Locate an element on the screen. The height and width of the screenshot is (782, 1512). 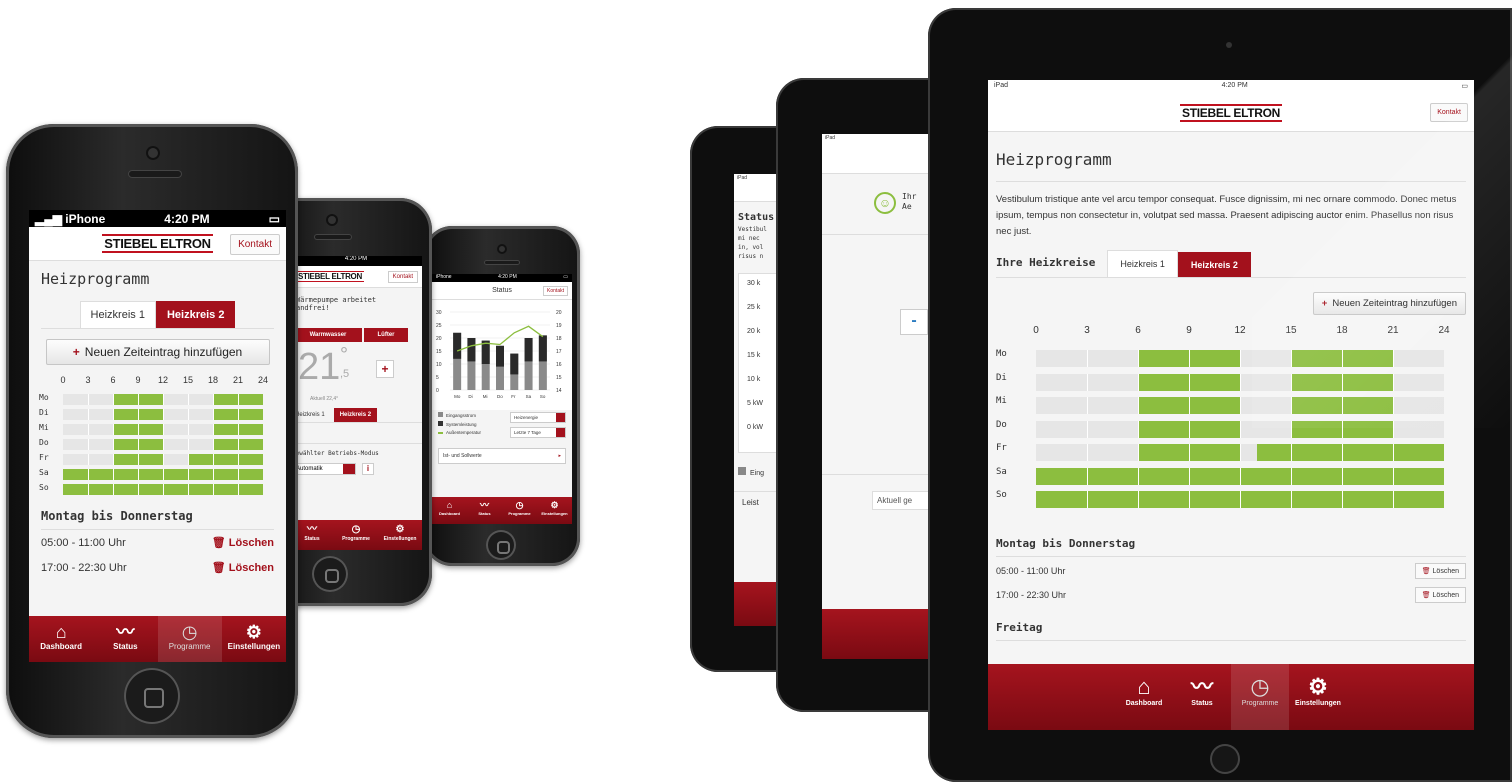
warmwasser-button: Warmwasser is located at coordinates (328, 335).